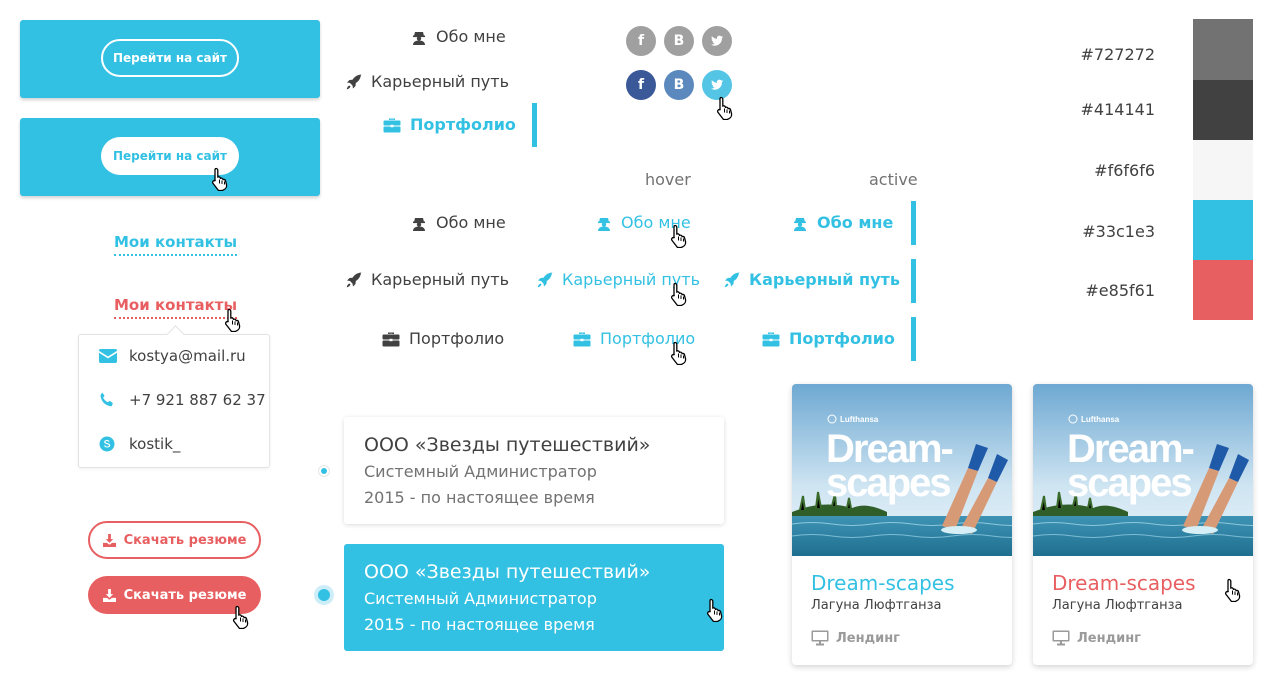 This screenshot has width=1275, height=685. I want to click on my-contacts-link: Мои контакты, so click(176, 244).